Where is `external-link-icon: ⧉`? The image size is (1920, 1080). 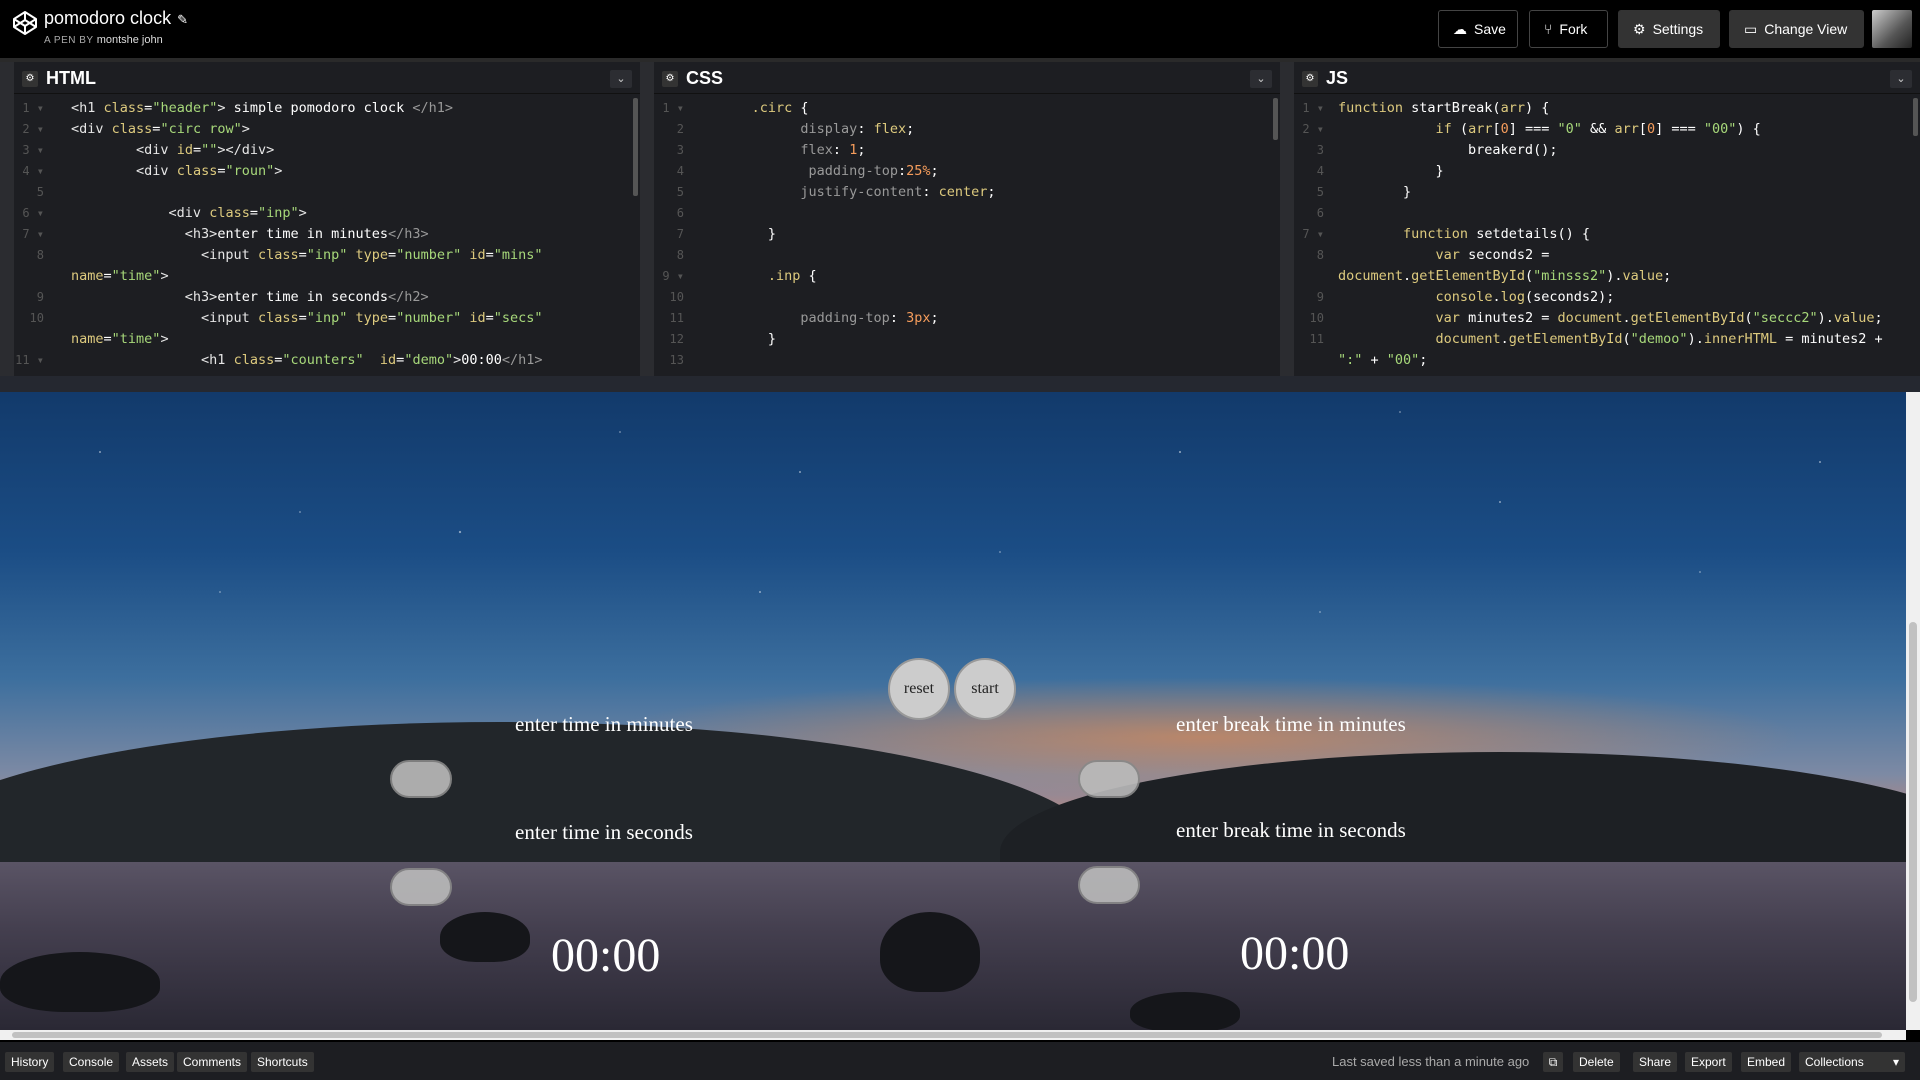
external-link-icon: ⧉ is located at coordinates (1553, 1062).